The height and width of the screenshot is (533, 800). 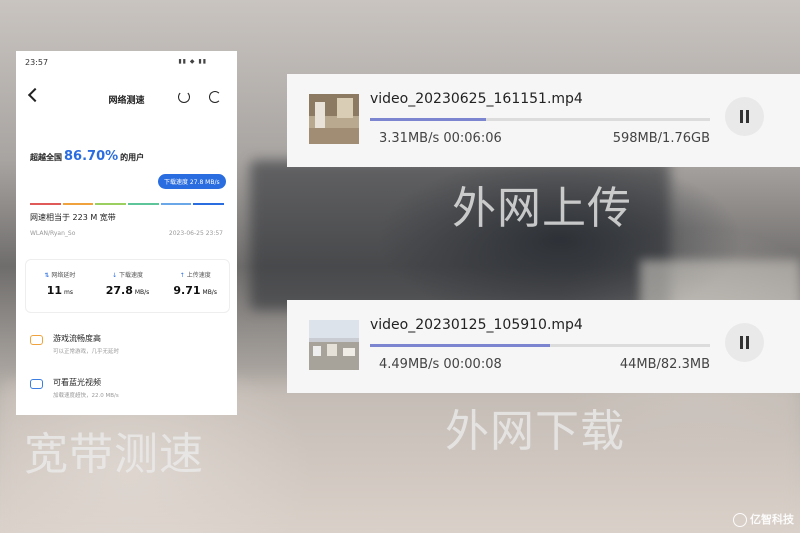 I want to click on feature-subtitle: 可以正常游戏，几乎无延时, so click(x=86, y=352).